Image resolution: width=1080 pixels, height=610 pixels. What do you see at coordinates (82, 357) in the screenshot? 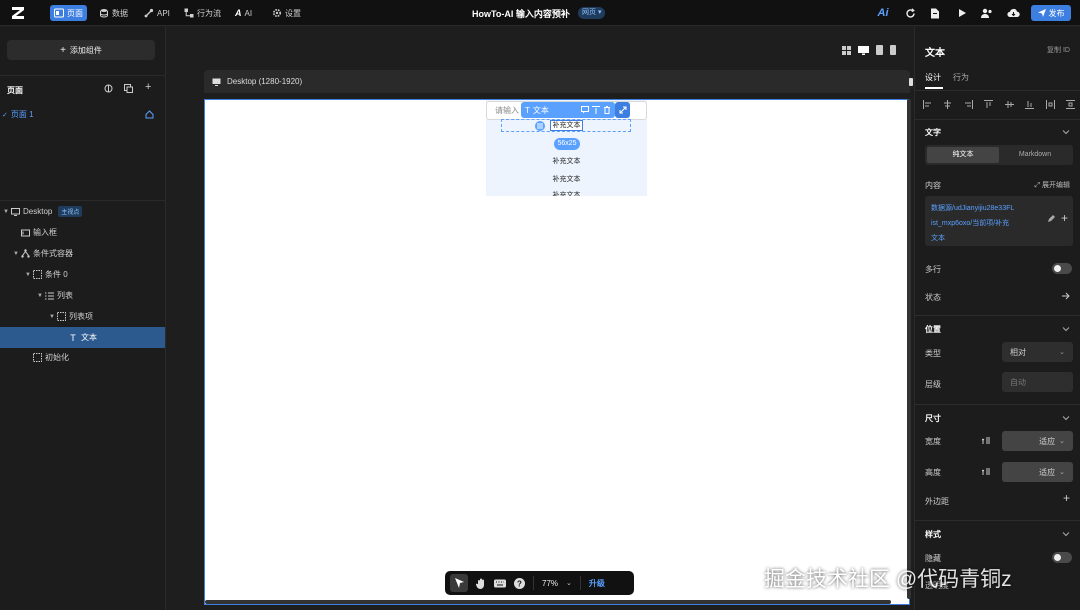
I see `tree-node-init: 初始化` at bounding box center [82, 357].